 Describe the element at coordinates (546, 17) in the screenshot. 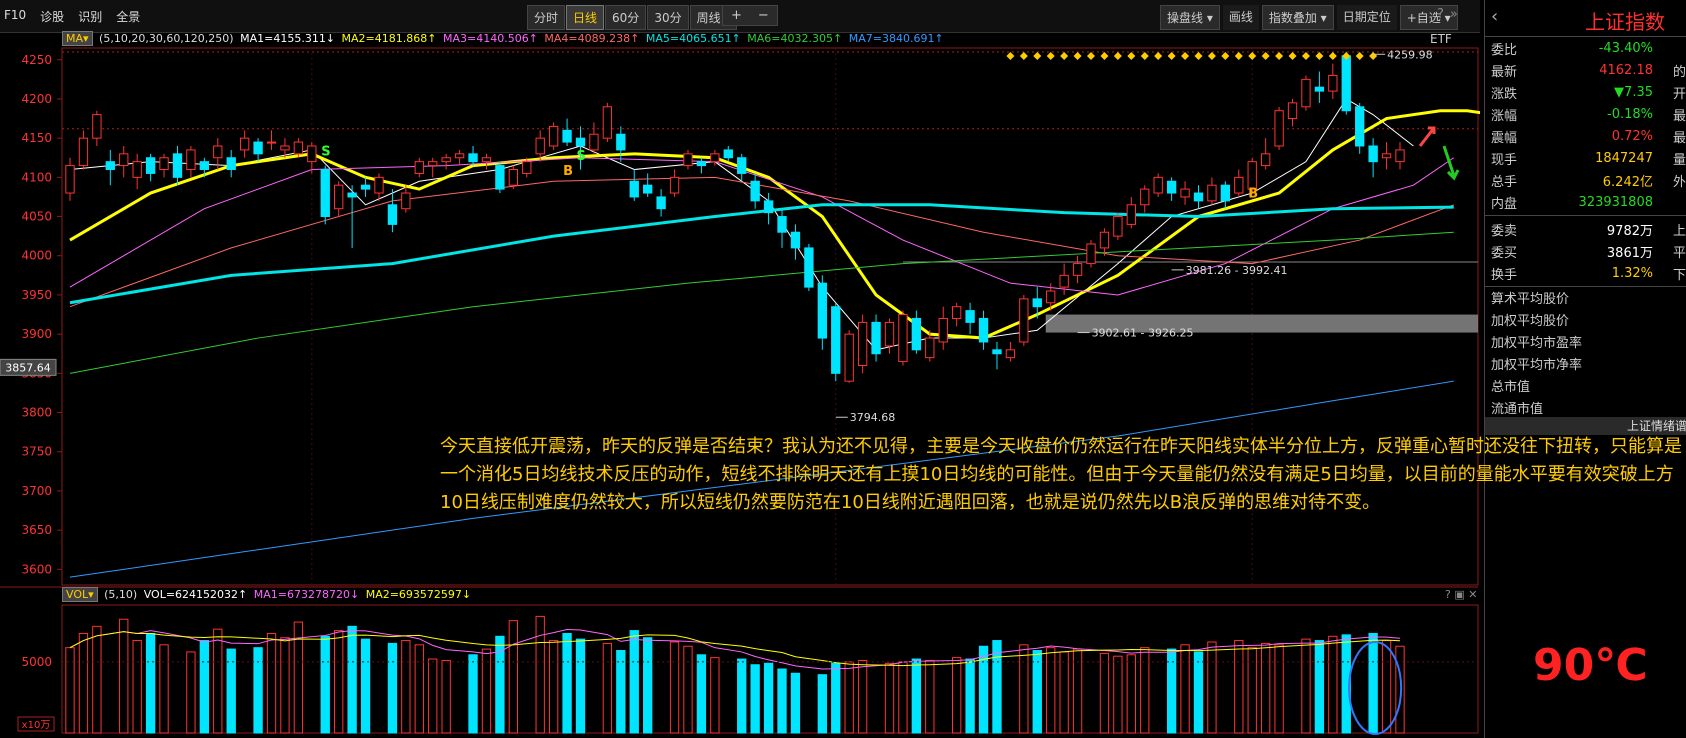

I see `tab-intraday: 分时` at that location.